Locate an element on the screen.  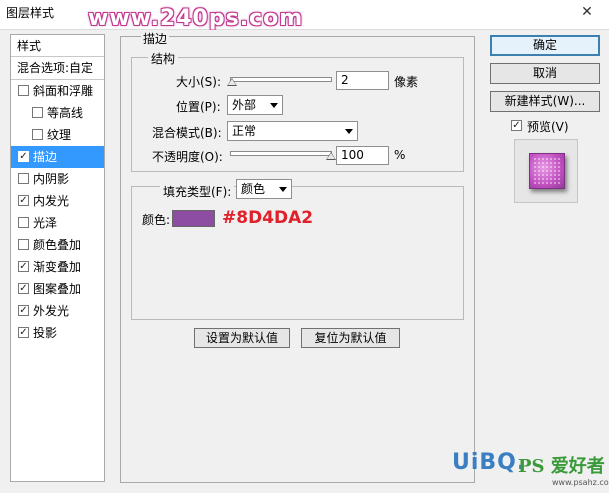
style-list-header: 样式 is located at coordinates (57, 46).